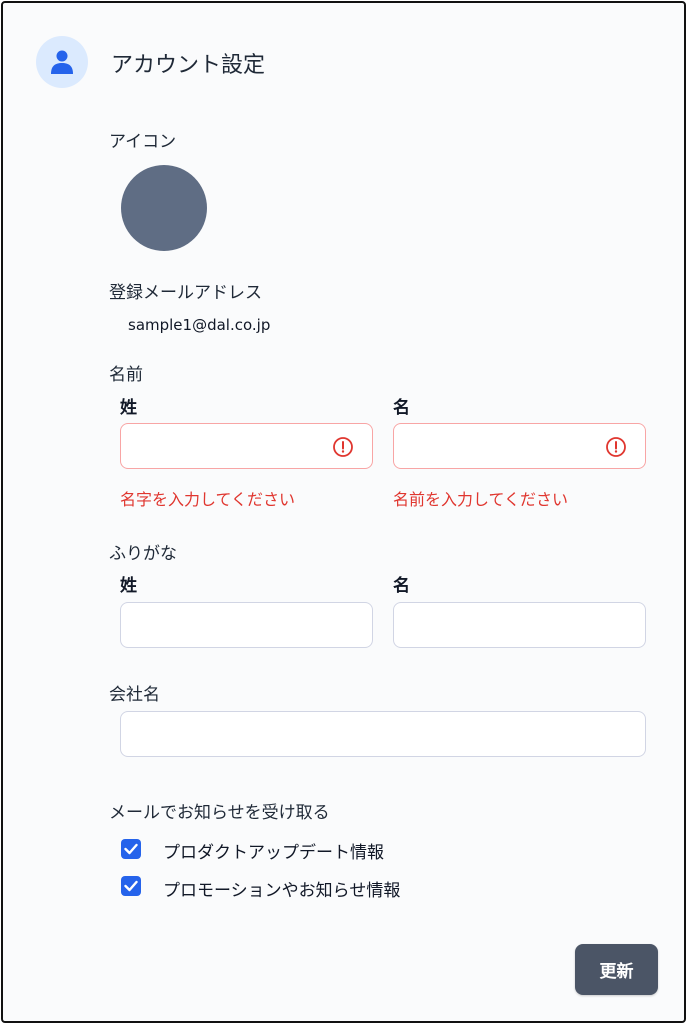  I want to click on product-update-label: プロダクトアップデート情報, so click(273, 850).